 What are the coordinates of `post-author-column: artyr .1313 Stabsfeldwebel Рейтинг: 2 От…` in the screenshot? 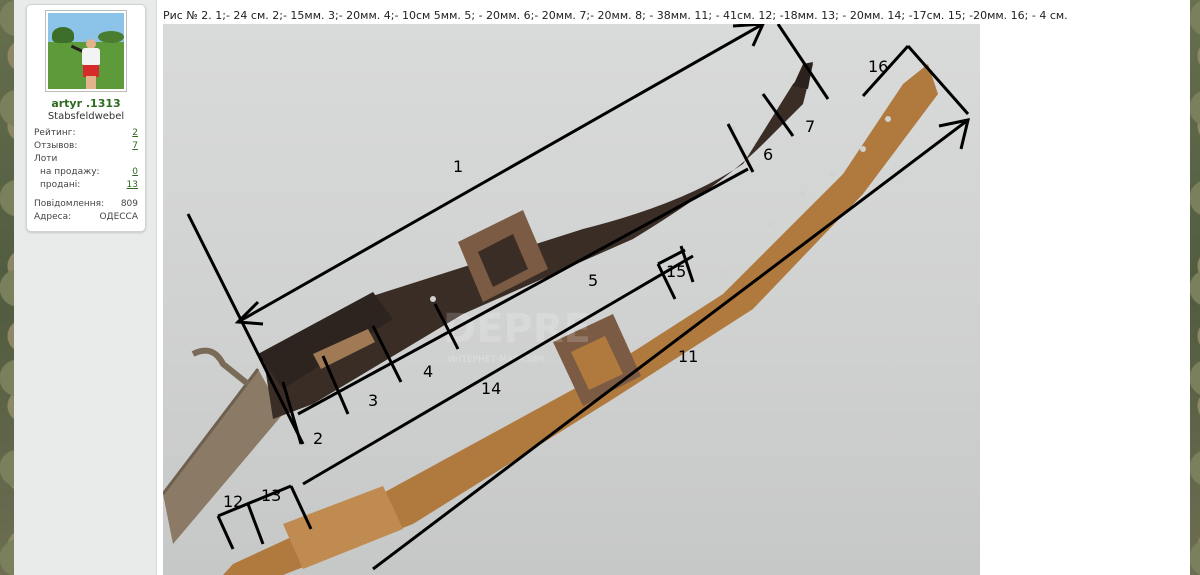 It's located at (85, 287).